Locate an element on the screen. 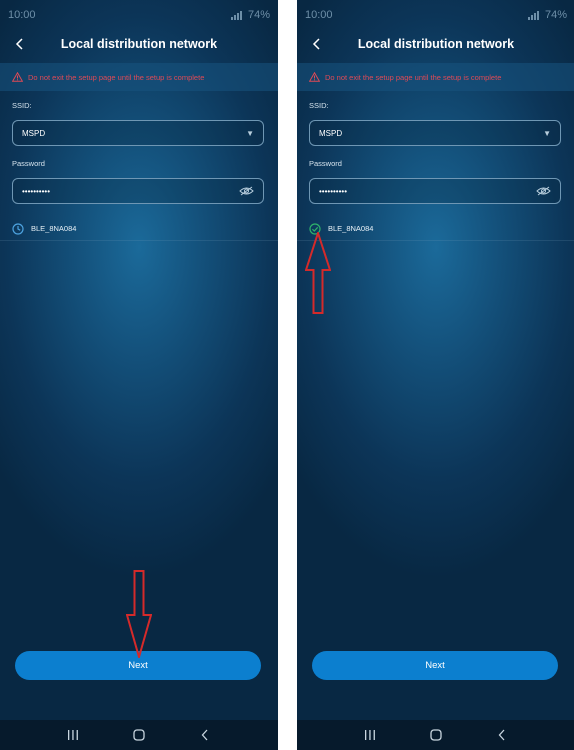 This screenshot has height=750, width=574. clock-icon is located at coordinates (18, 228).